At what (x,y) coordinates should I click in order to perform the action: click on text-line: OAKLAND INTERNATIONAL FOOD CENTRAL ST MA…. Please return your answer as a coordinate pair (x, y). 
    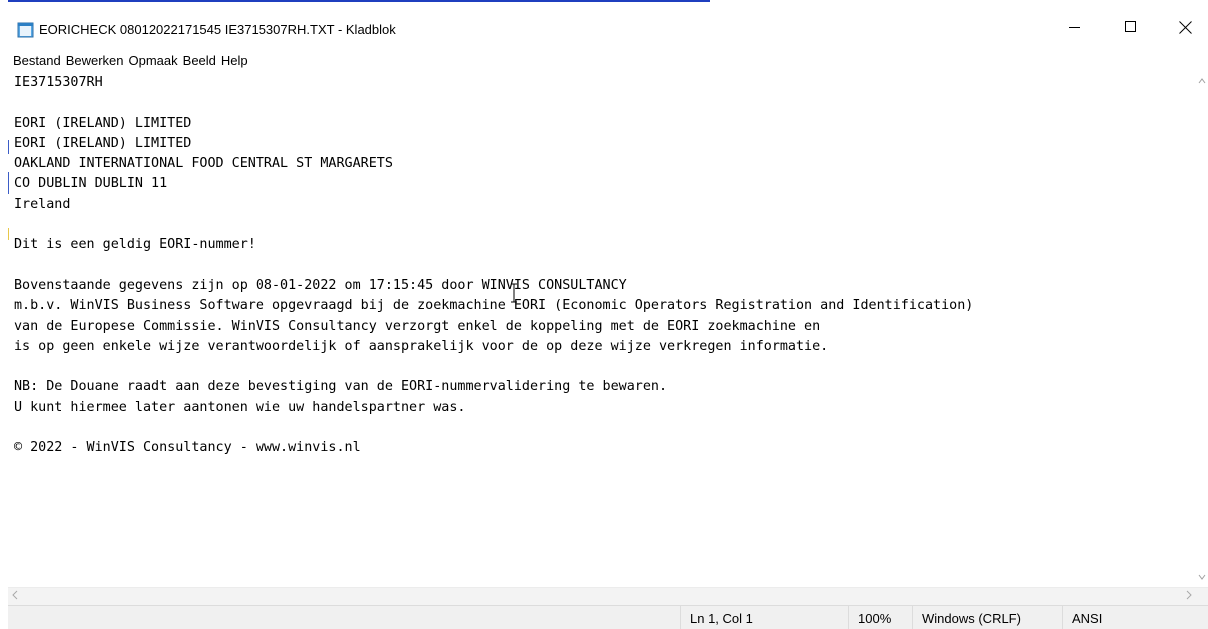
    Looking at the image, I should click on (203, 164).